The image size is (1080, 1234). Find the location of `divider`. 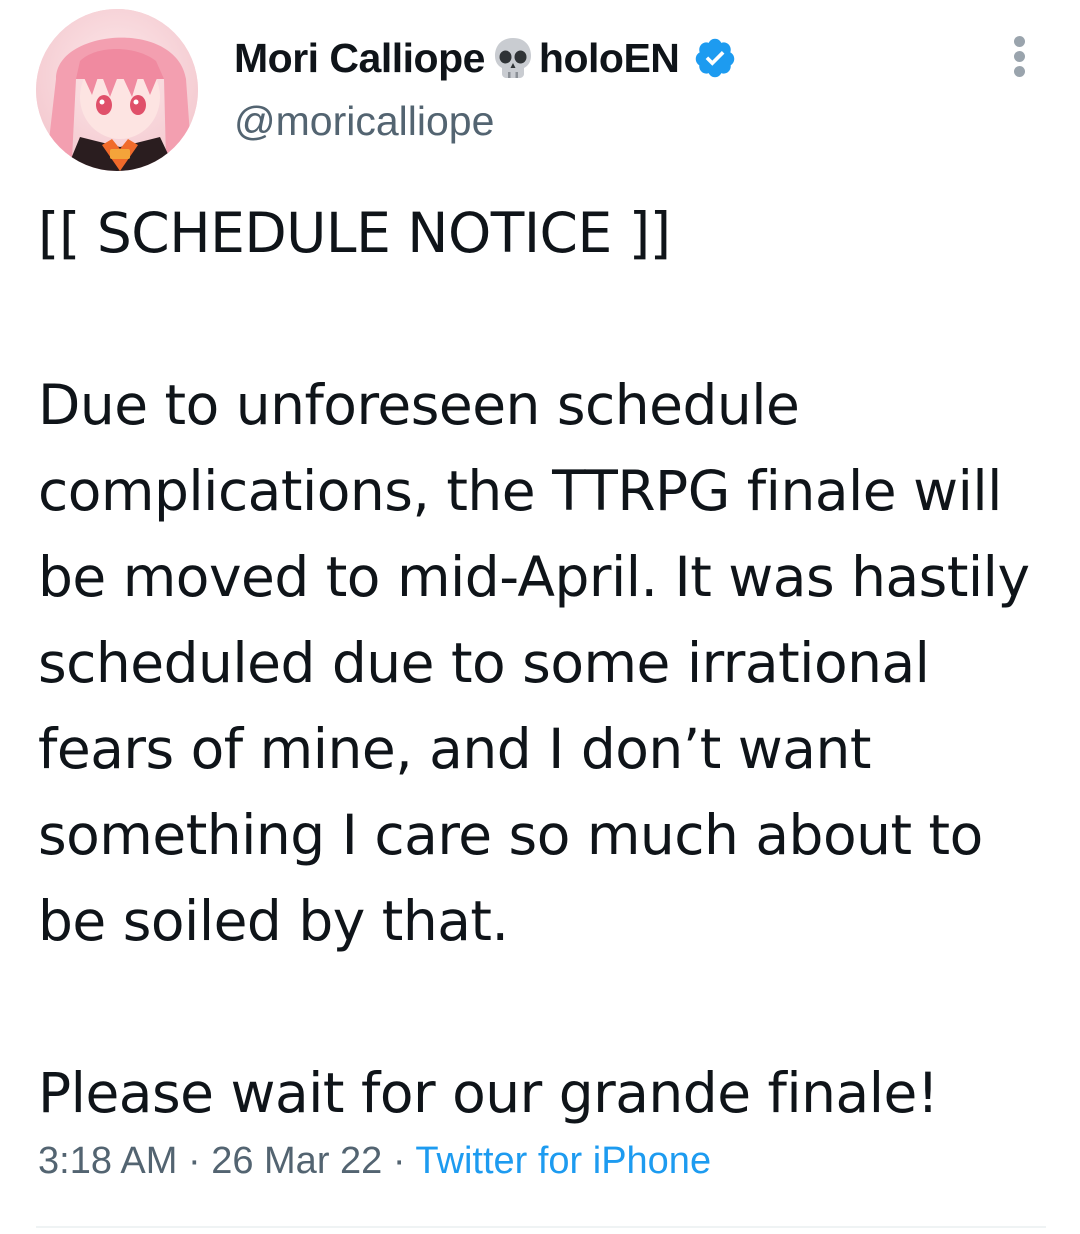

divider is located at coordinates (541, 1227).